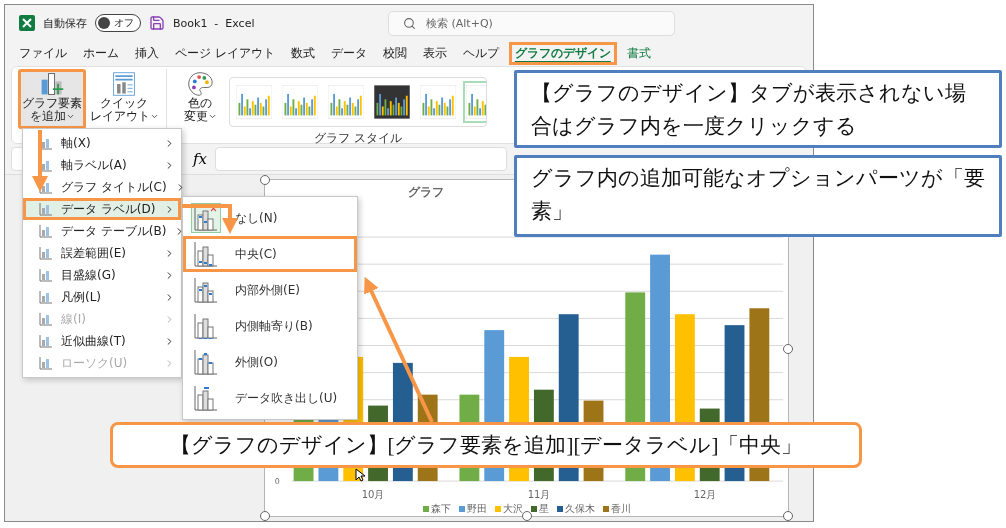  Describe the element at coordinates (620, 509) in the screenshot. I see `legend-label: 香川` at that location.